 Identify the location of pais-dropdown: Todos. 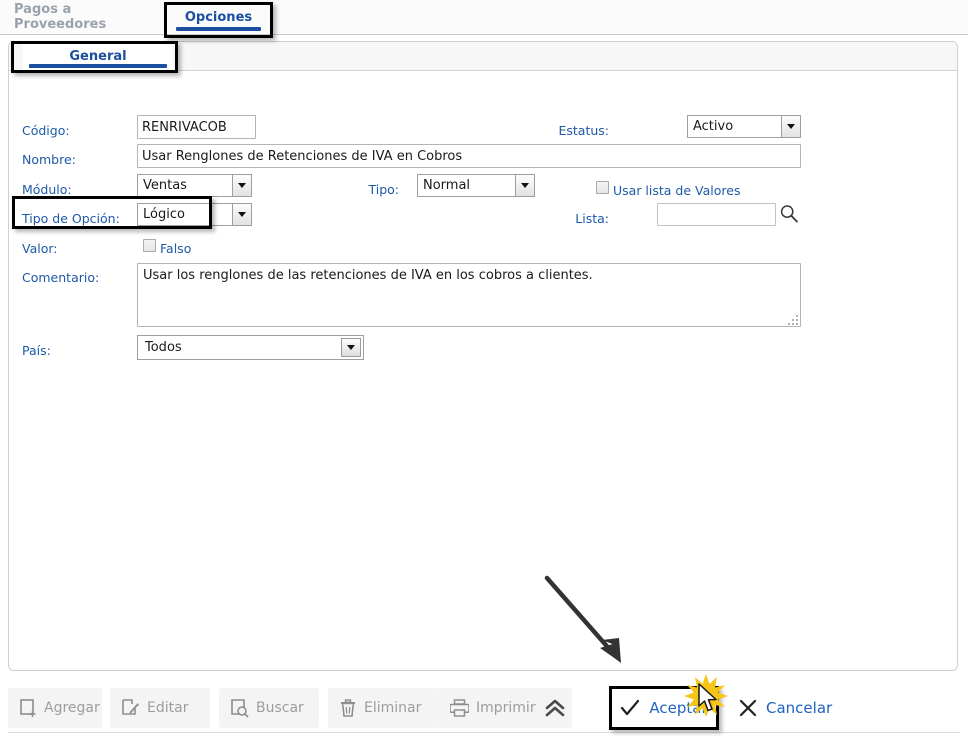
(250, 347).